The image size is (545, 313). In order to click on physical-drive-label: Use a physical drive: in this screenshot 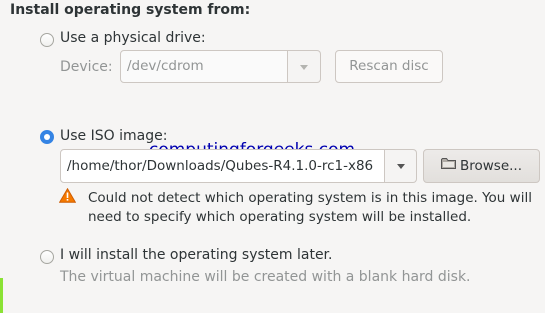, I will do `click(133, 38)`.